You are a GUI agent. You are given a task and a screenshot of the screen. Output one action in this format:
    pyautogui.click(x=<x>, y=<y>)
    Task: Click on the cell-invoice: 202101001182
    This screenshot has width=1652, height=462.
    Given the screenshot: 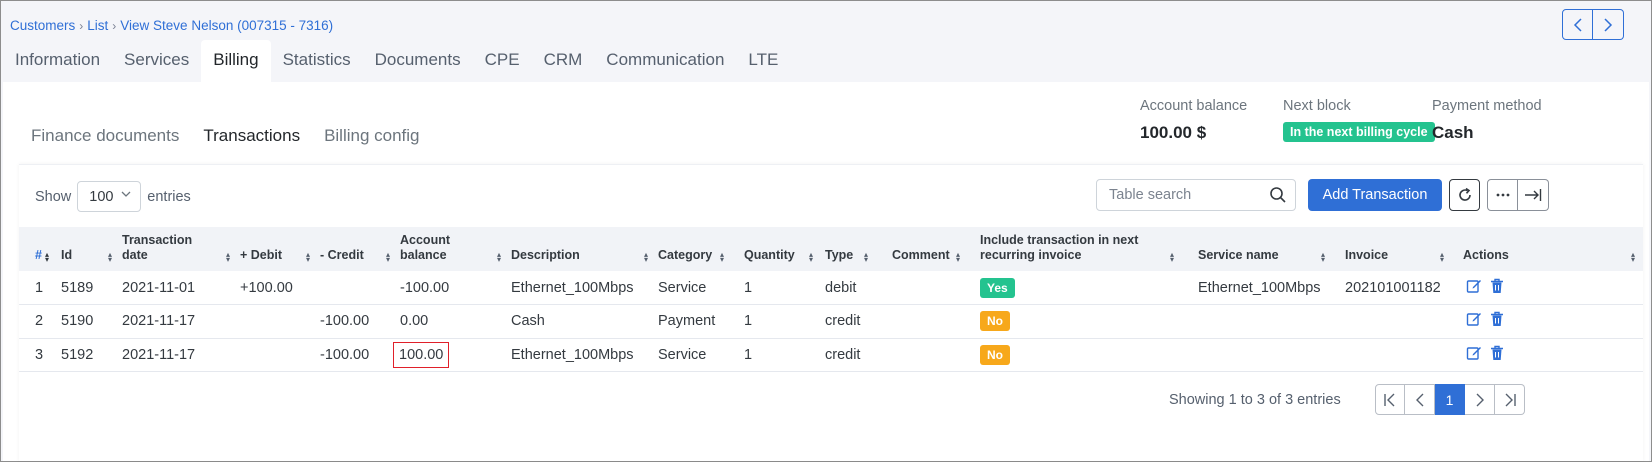 What is the action you would take?
    pyautogui.click(x=1405, y=288)
    